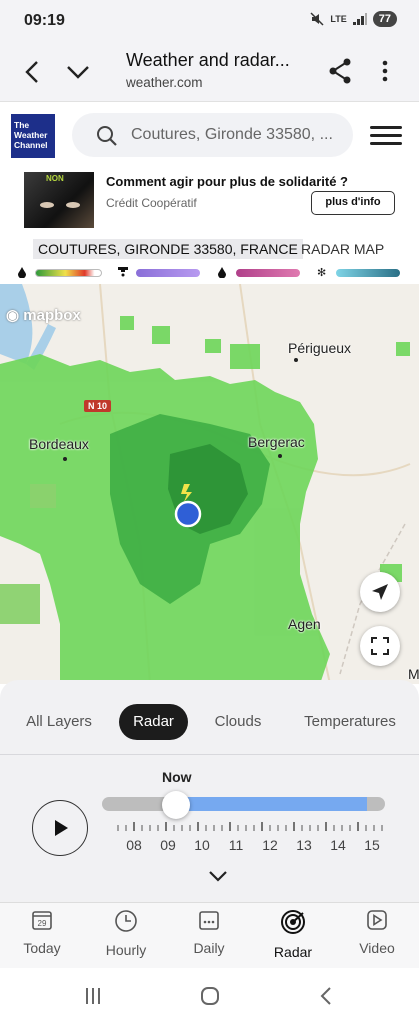 Image resolution: width=419 pixels, height=1024 pixels. Describe the element at coordinates (350, 722) in the screenshot. I see `tab-temperatures: Temperatures` at that location.